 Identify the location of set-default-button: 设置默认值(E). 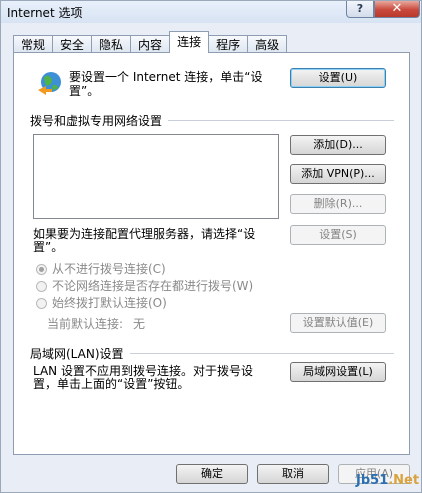
(338, 323).